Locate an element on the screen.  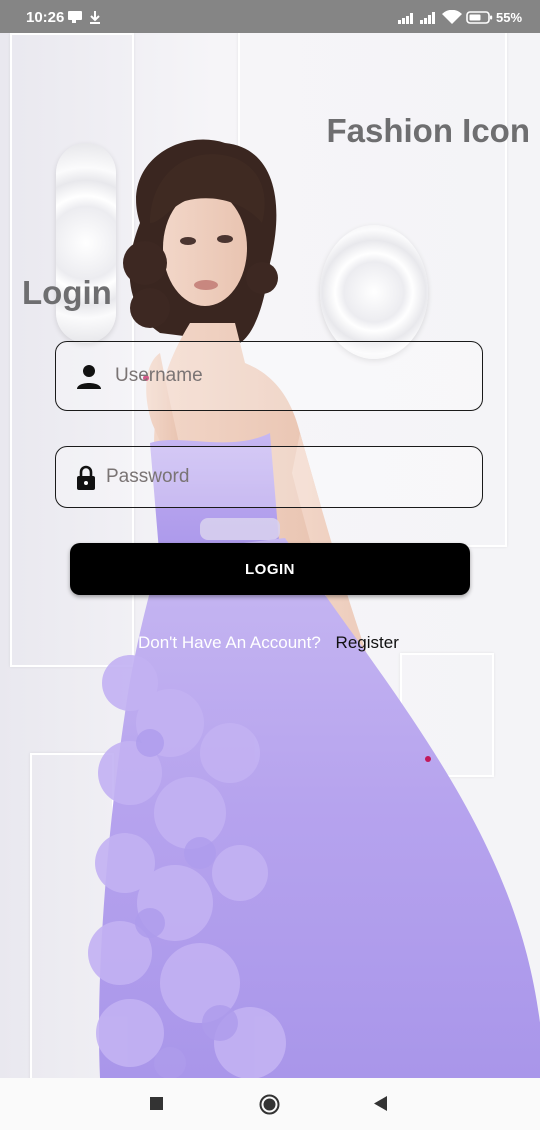
home-circle-icon is located at coordinates (269, 1104).